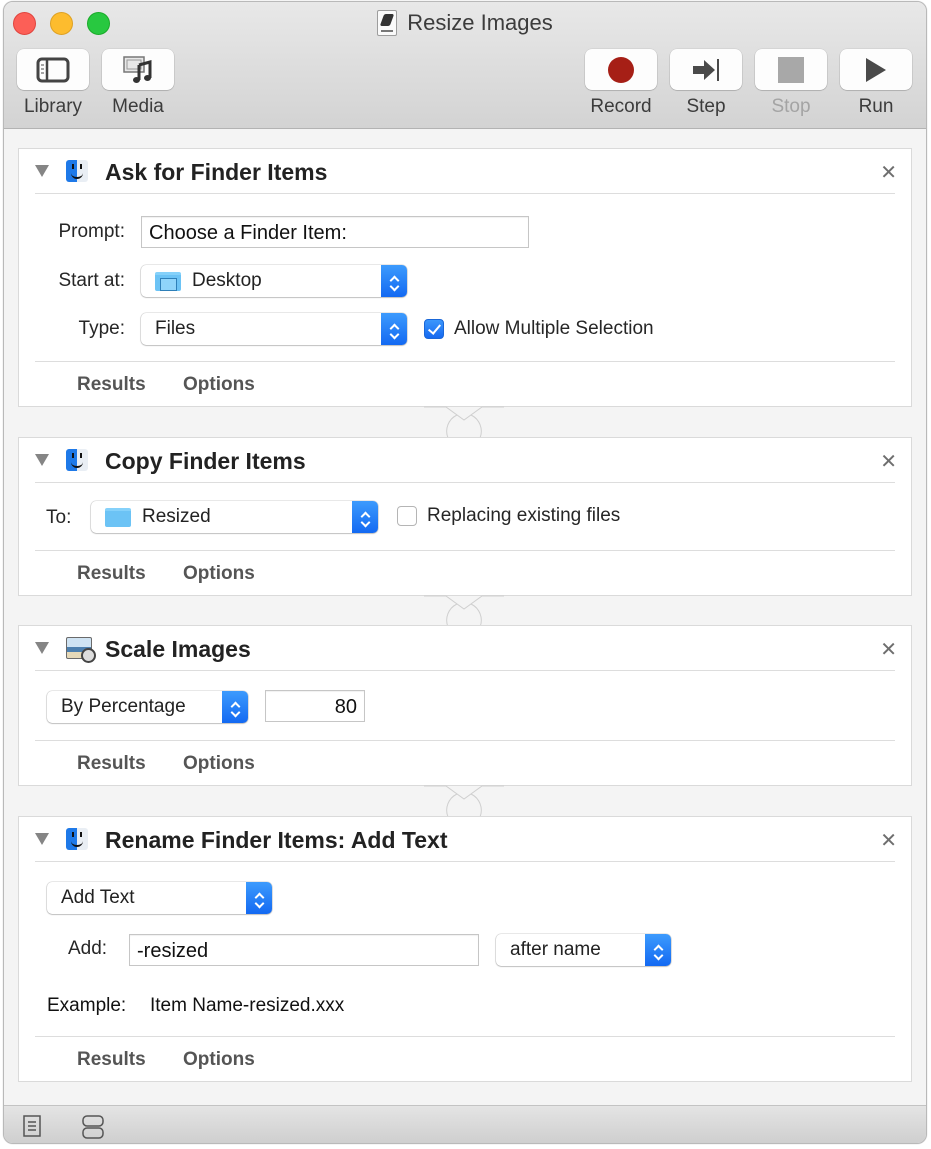 The width and height of the screenshot is (931, 1149). What do you see at coordinates (876, 106) in the screenshot?
I see `run-label: Run` at bounding box center [876, 106].